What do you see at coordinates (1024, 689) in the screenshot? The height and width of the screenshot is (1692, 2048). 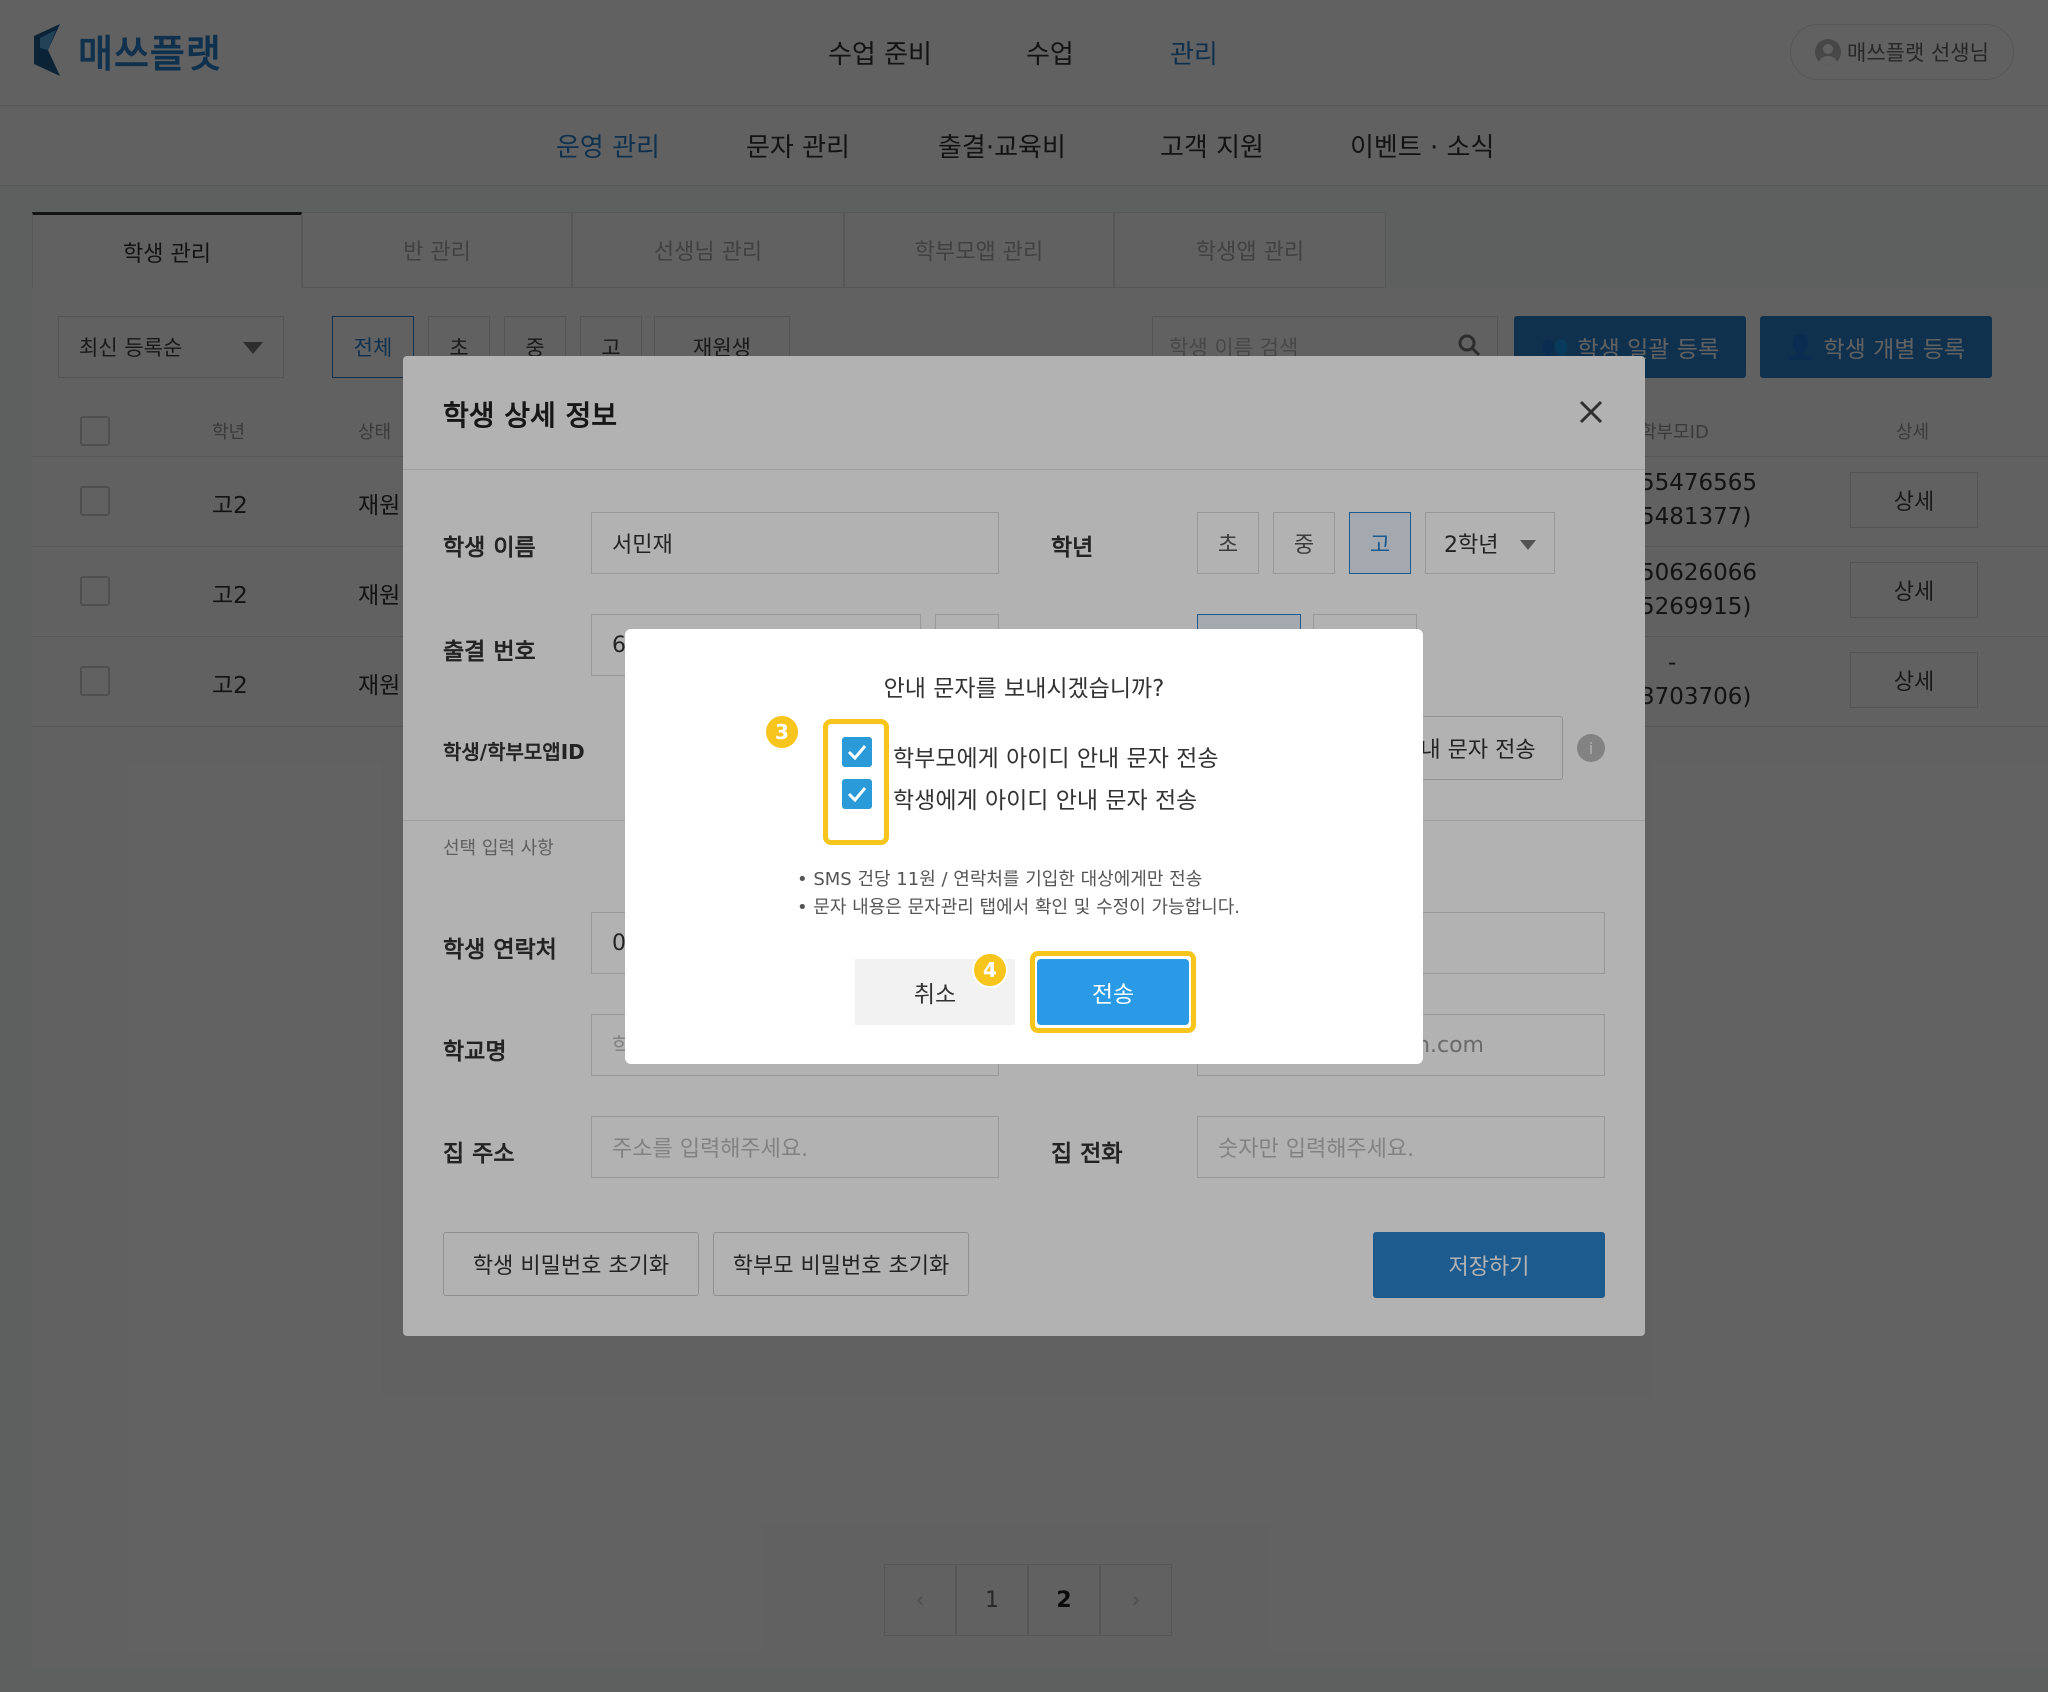 I see `confirm-title: 안내 문자를 보내시겠습니까?` at bounding box center [1024, 689].